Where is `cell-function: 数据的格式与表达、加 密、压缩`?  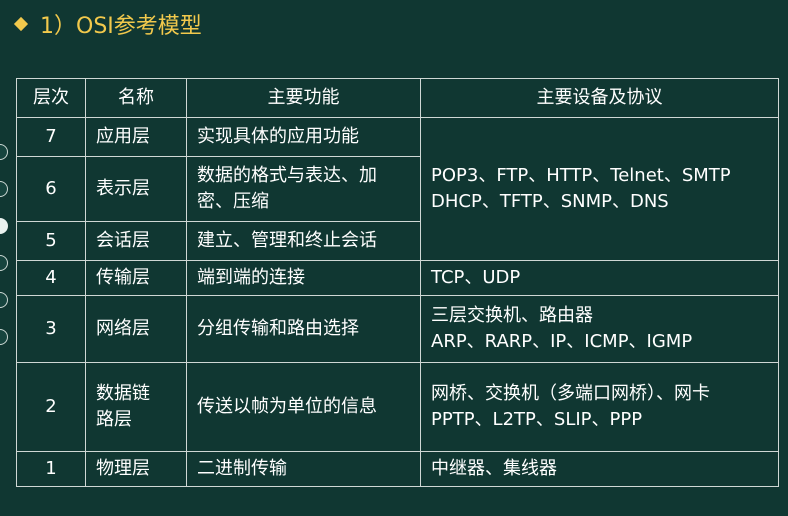
cell-function: 数据的格式与表达、加 密、压缩 is located at coordinates (303, 189).